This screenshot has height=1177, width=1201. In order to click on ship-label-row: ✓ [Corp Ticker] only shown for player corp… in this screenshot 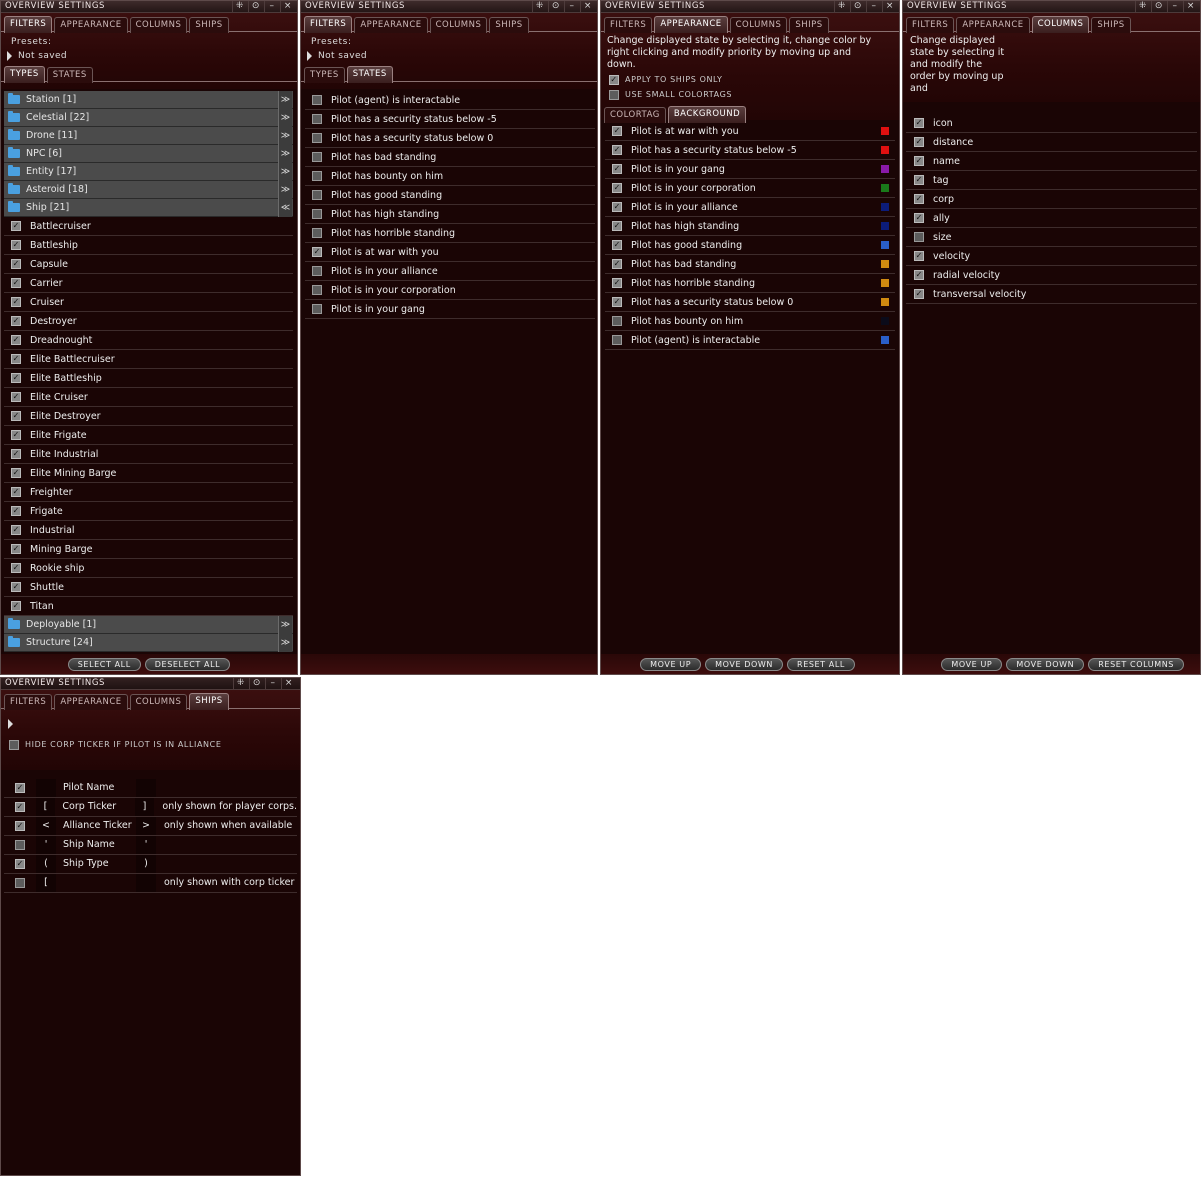, I will do `click(150, 807)`.